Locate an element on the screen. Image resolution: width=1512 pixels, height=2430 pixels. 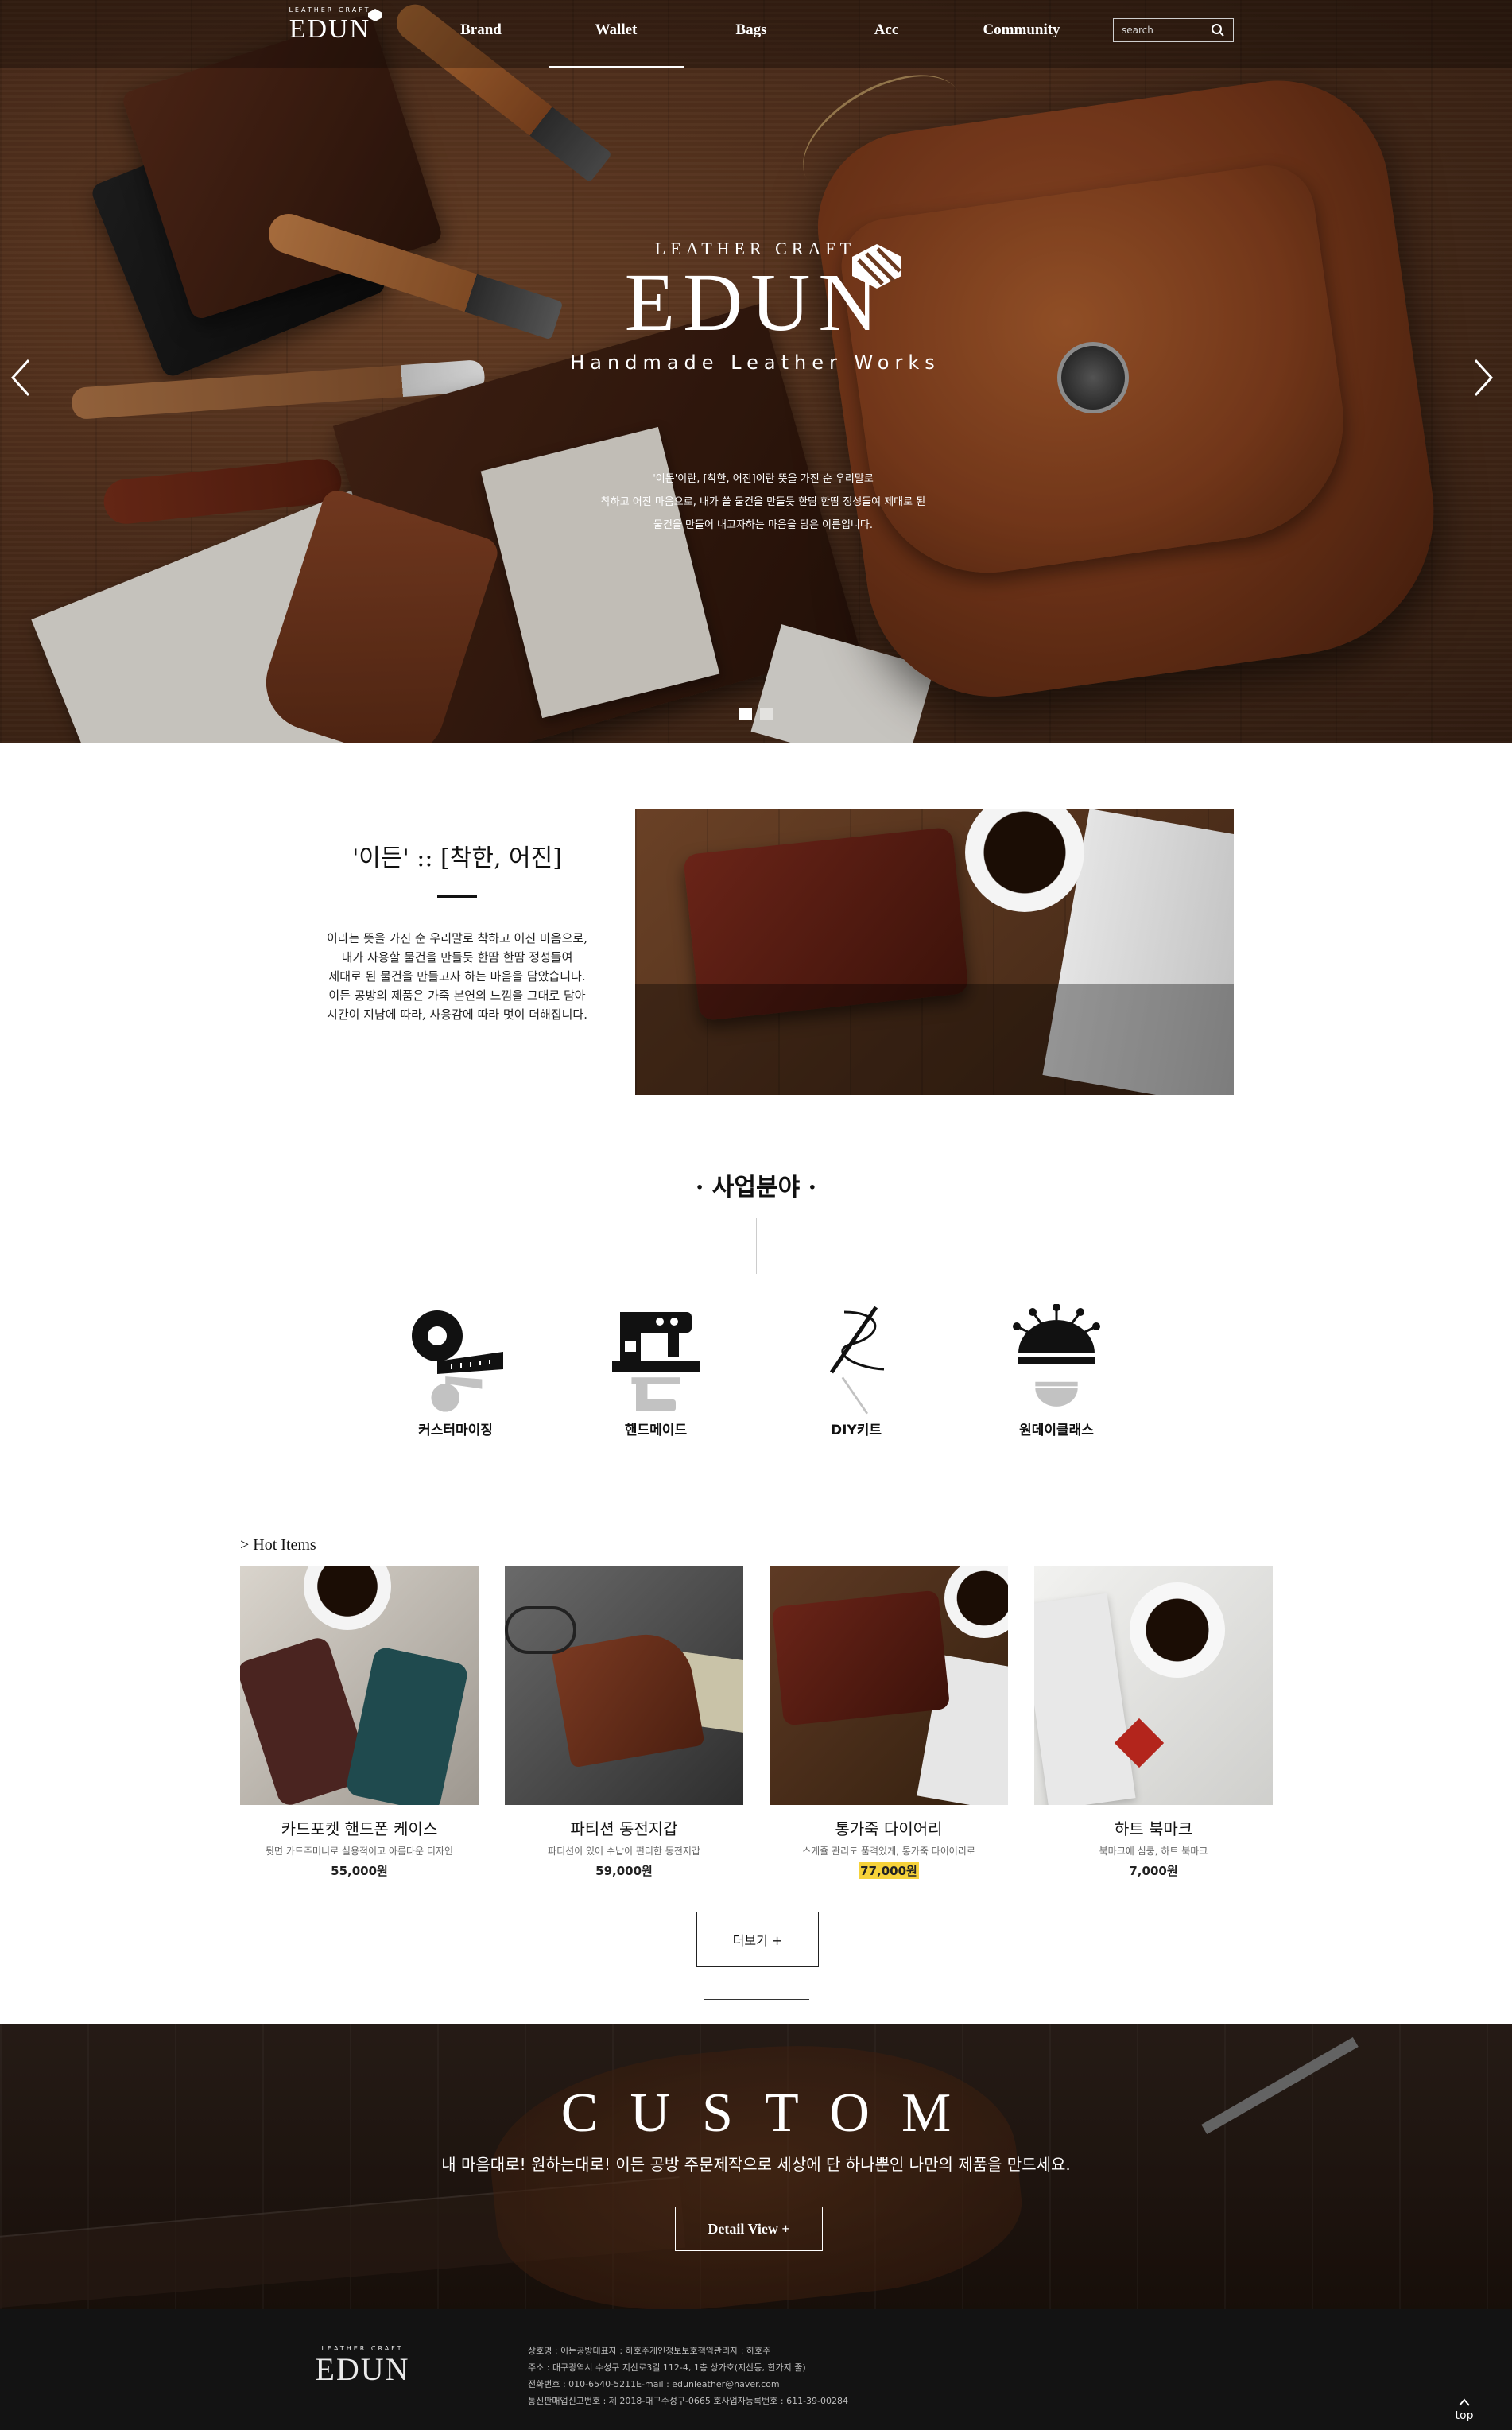
product-name: 파티션 동전지갑 is located at coordinates (624, 1827).